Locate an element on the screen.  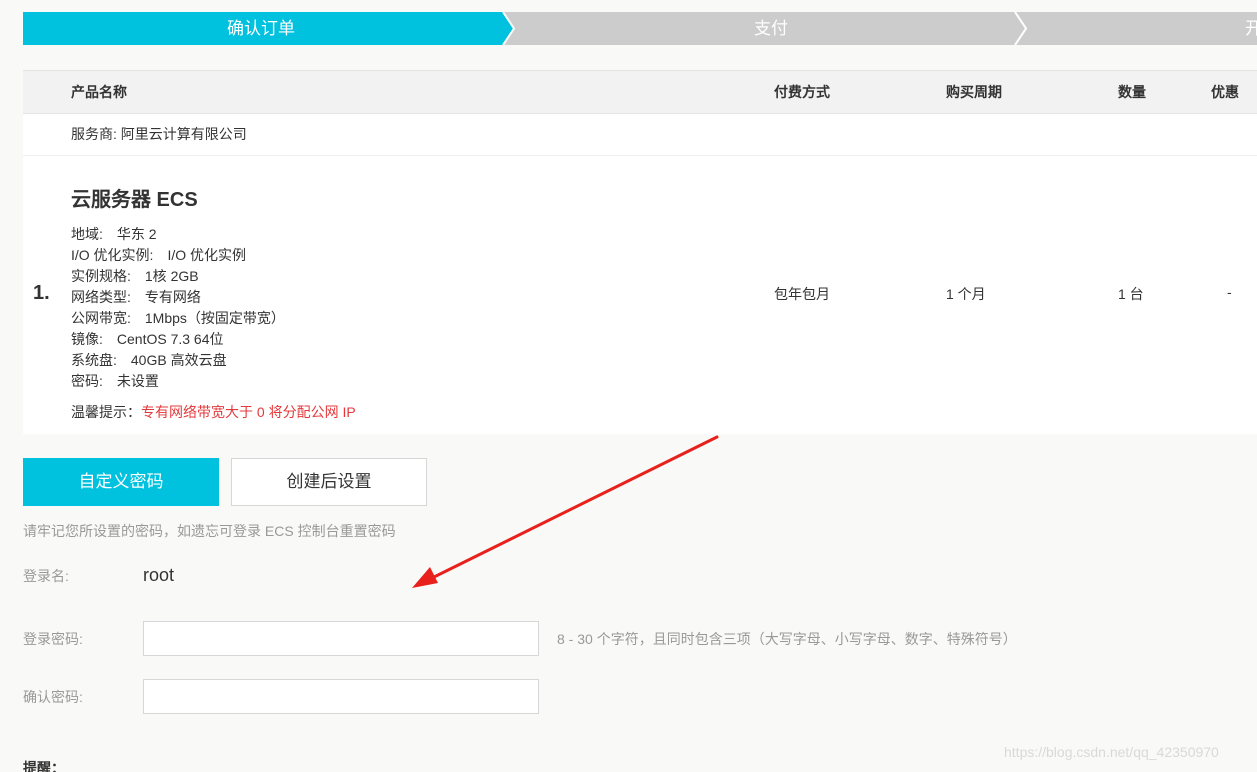
cell-discount: - is located at coordinates (1229, 292).